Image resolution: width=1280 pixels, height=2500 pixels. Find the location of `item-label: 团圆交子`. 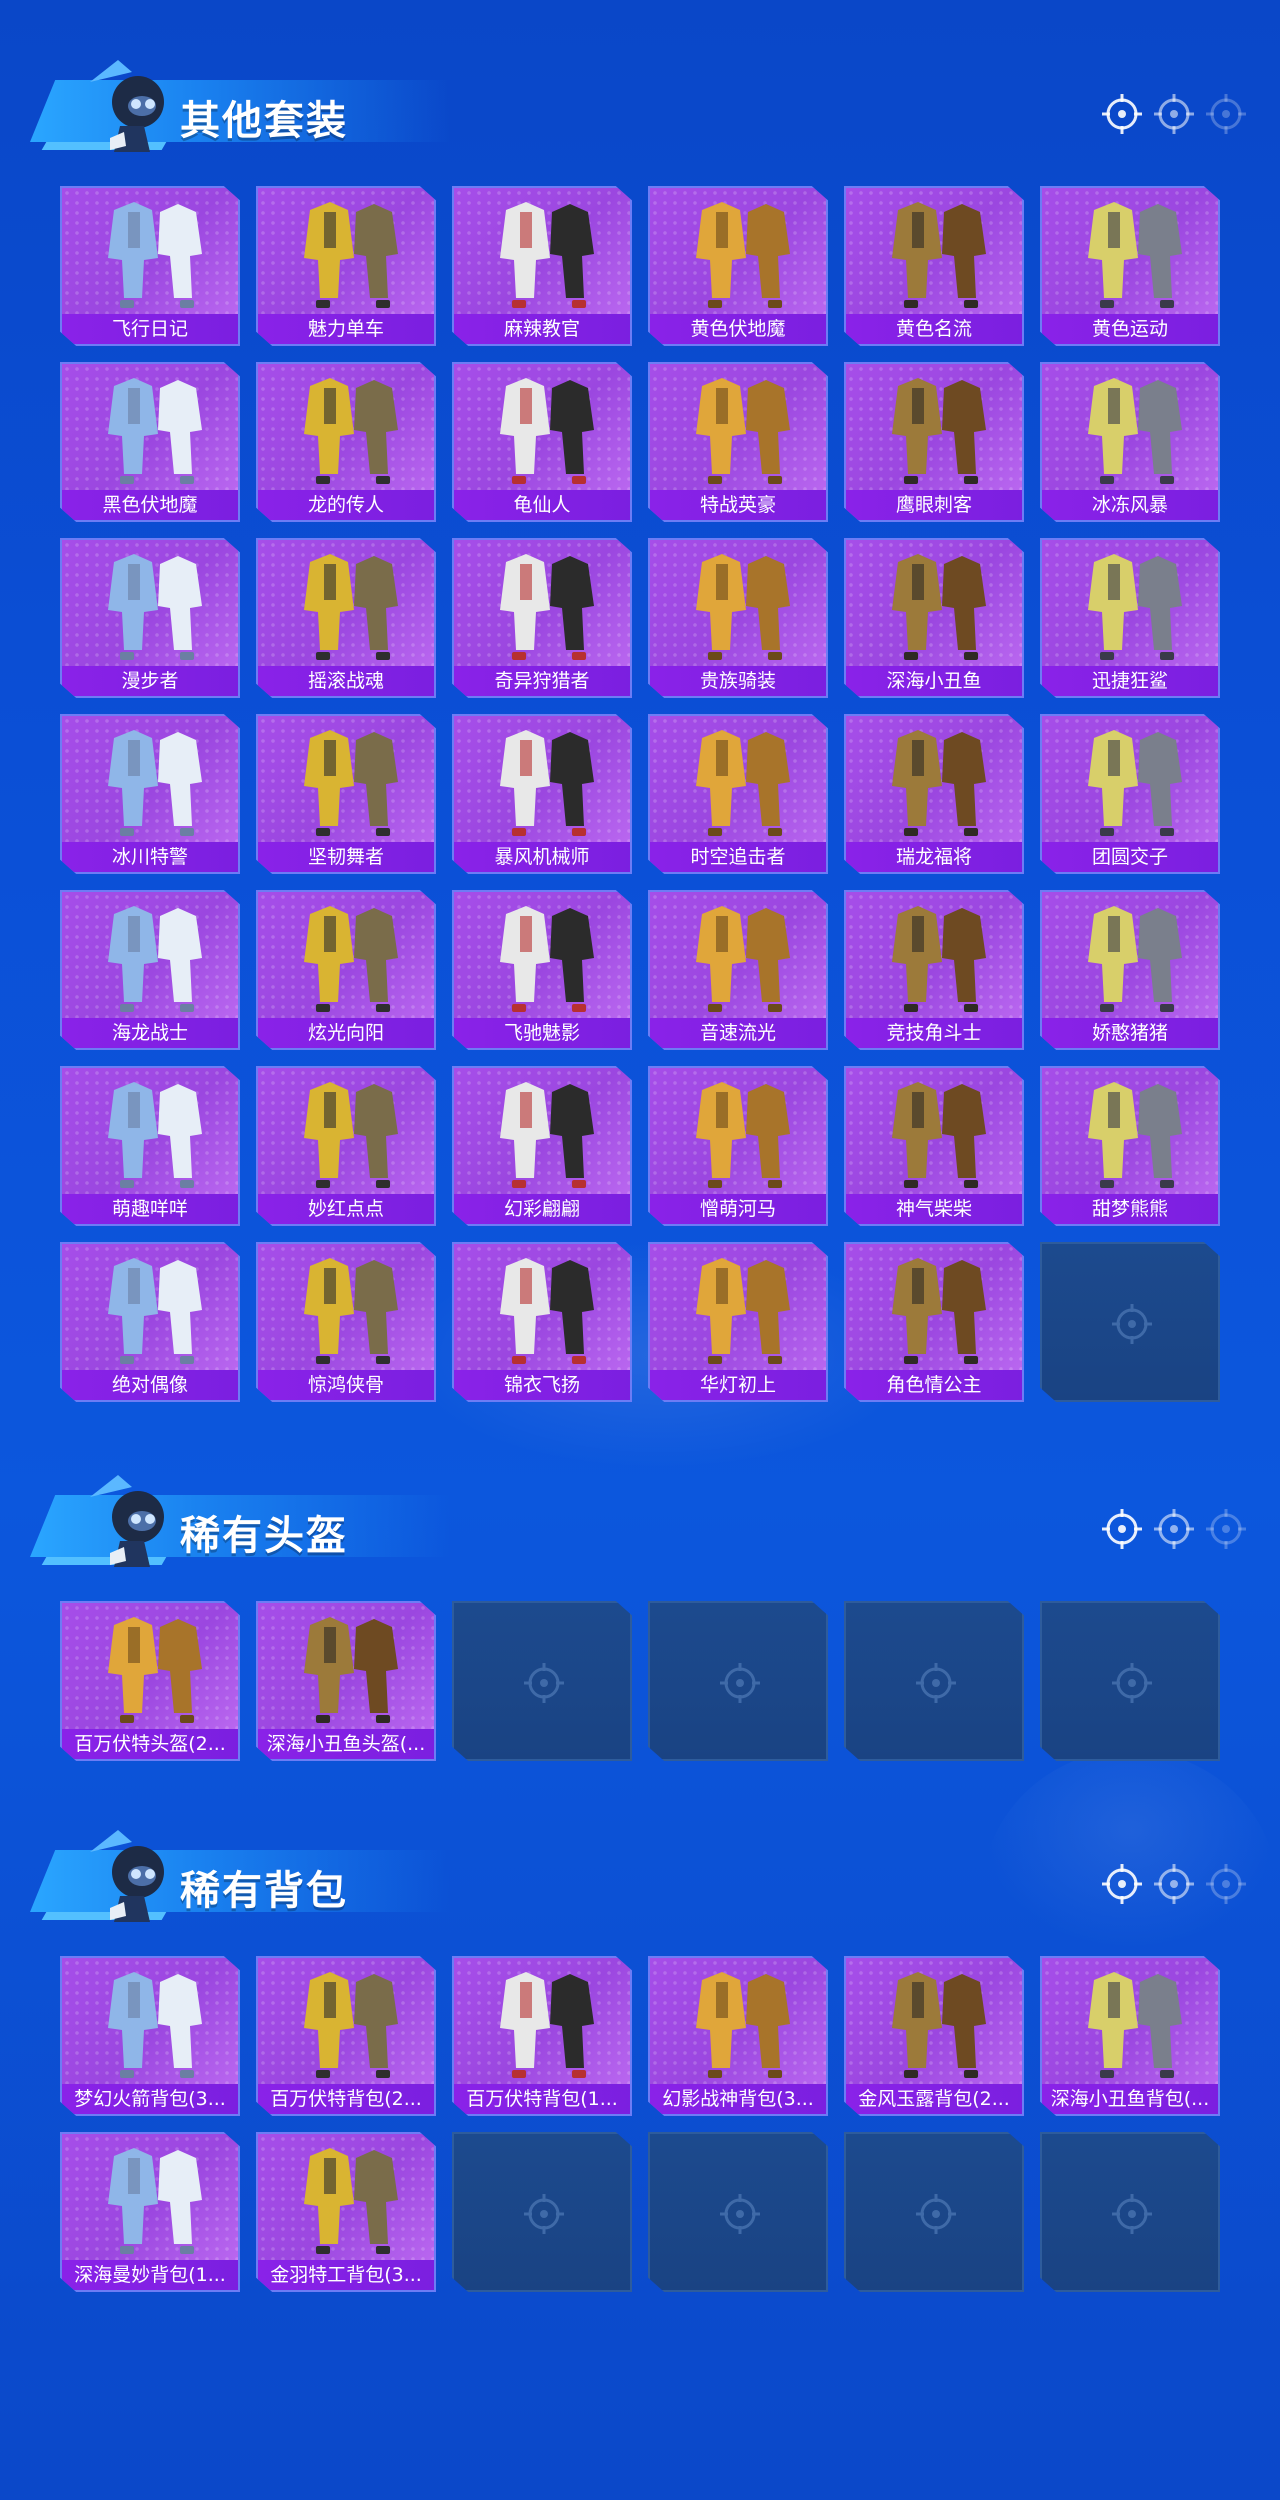

item-label: 团圆交子 is located at coordinates (1130, 857).